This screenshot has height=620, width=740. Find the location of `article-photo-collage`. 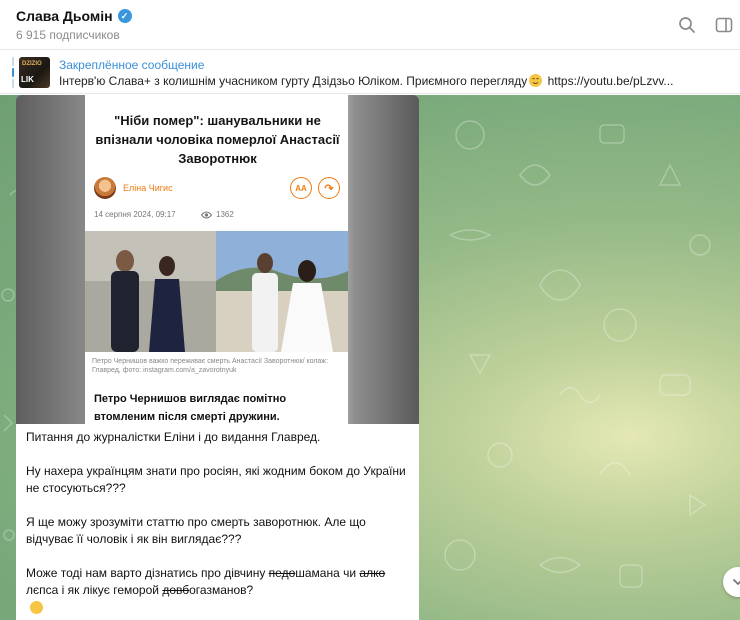

article-photo-collage is located at coordinates (216, 291).